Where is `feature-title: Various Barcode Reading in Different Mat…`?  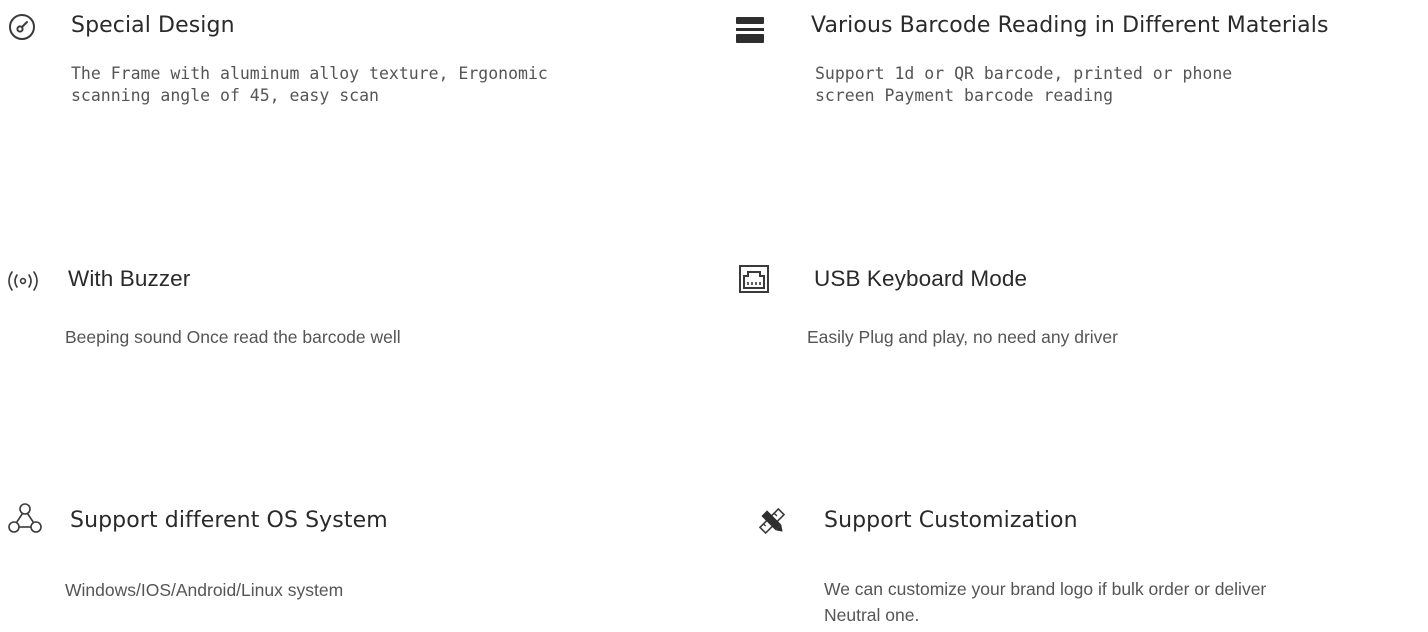
feature-title: Various Barcode Reading in Different Mat… is located at coordinates (1070, 25).